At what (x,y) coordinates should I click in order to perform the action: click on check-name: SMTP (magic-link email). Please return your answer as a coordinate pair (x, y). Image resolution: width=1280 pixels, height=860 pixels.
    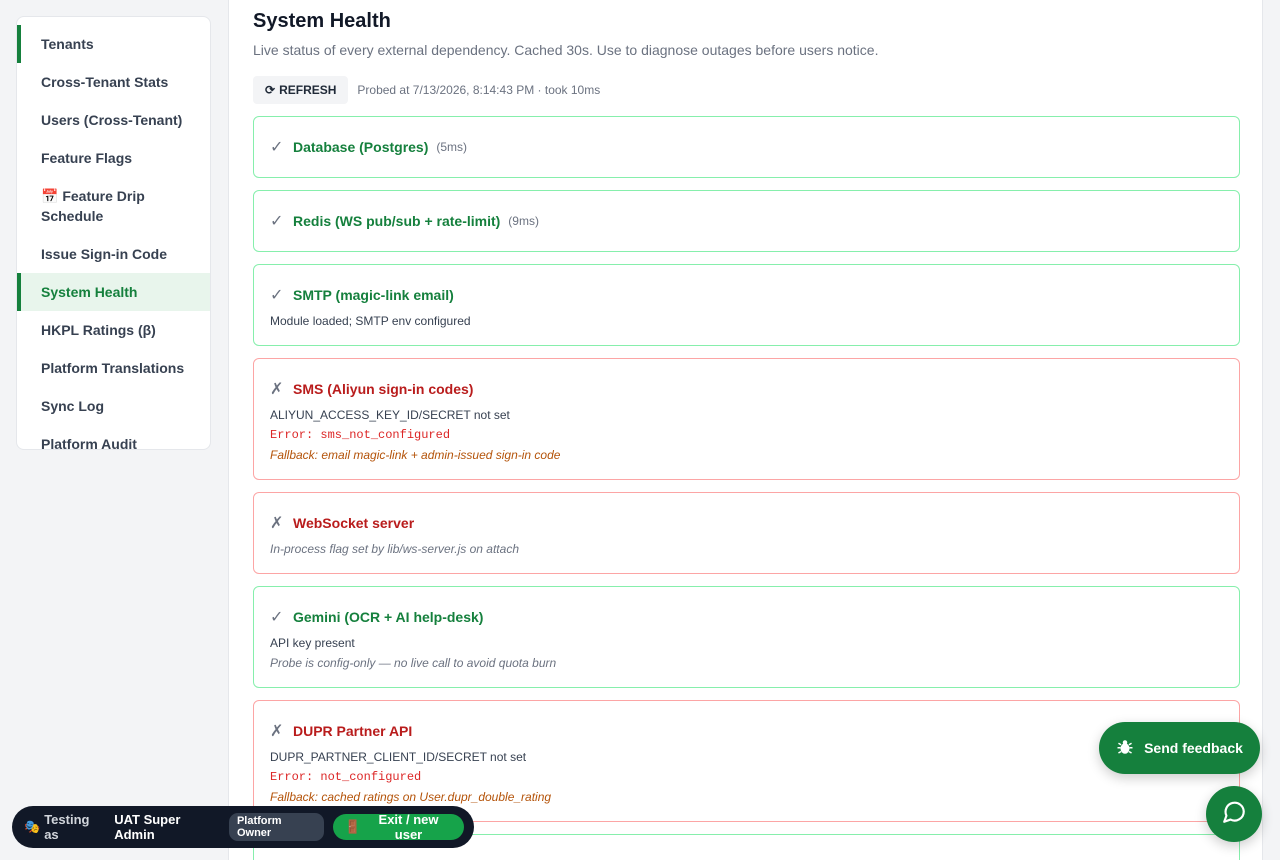
    Looking at the image, I should click on (373, 295).